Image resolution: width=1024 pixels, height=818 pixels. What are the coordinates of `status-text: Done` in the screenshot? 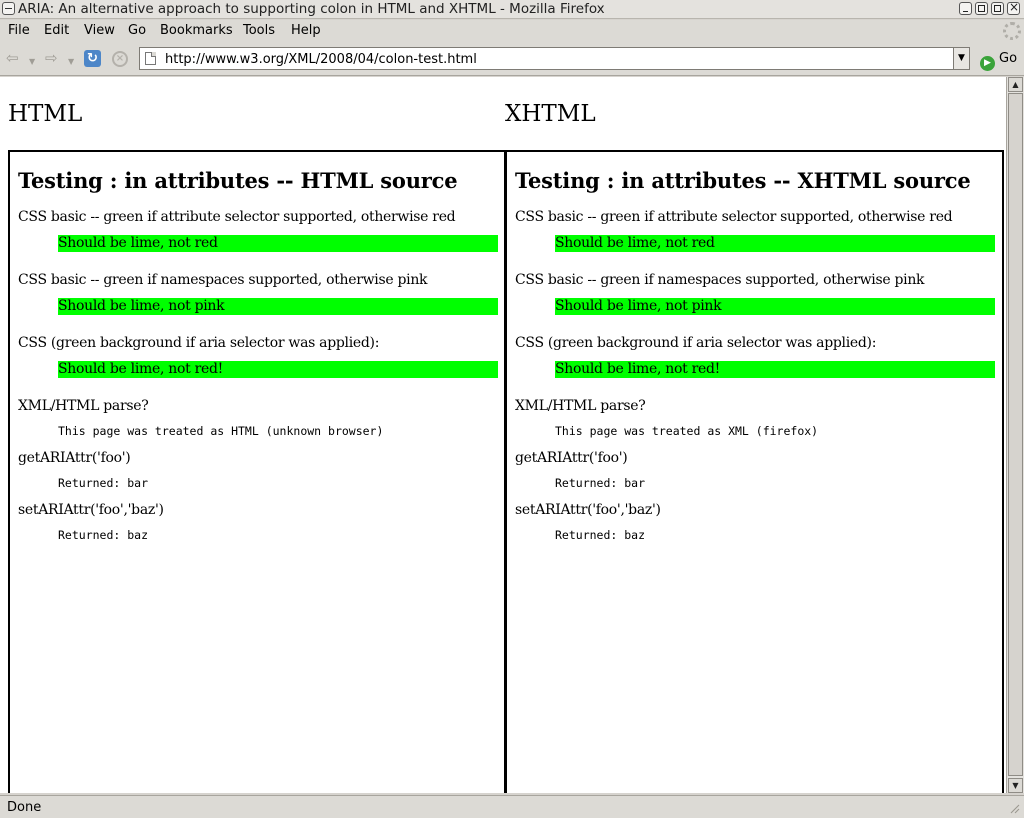 It's located at (24, 807).